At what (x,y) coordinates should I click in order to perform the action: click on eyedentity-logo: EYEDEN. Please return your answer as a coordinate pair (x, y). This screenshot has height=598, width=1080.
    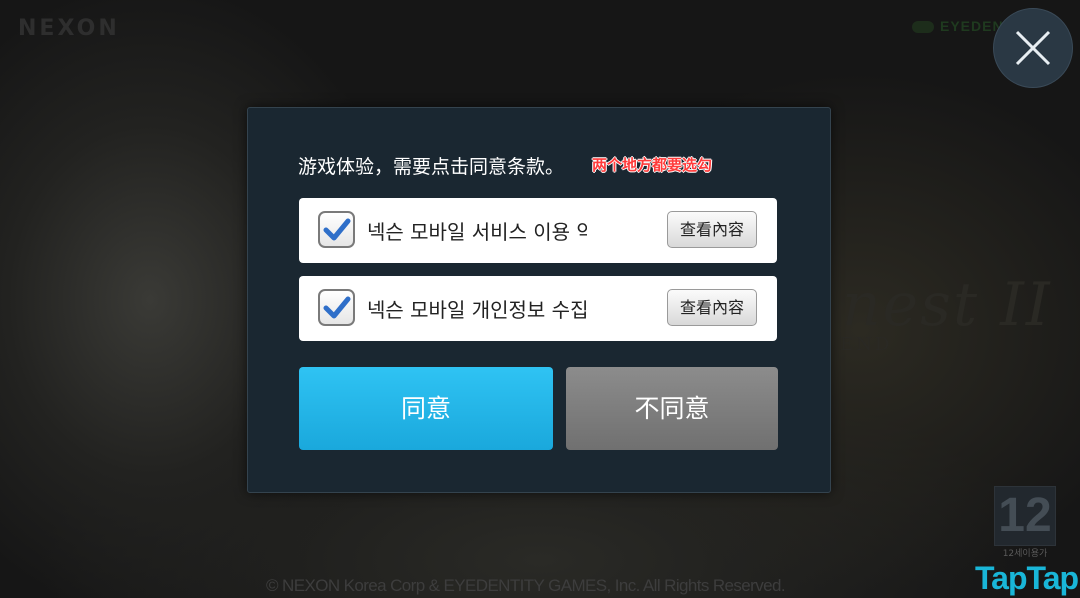
    Looking at the image, I should click on (958, 26).